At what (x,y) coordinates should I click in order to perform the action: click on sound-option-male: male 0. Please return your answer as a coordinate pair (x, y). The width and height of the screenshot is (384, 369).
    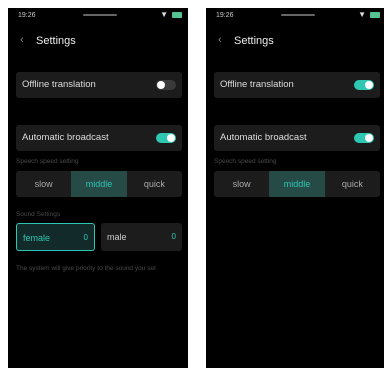
    Looking at the image, I should click on (141, 237).